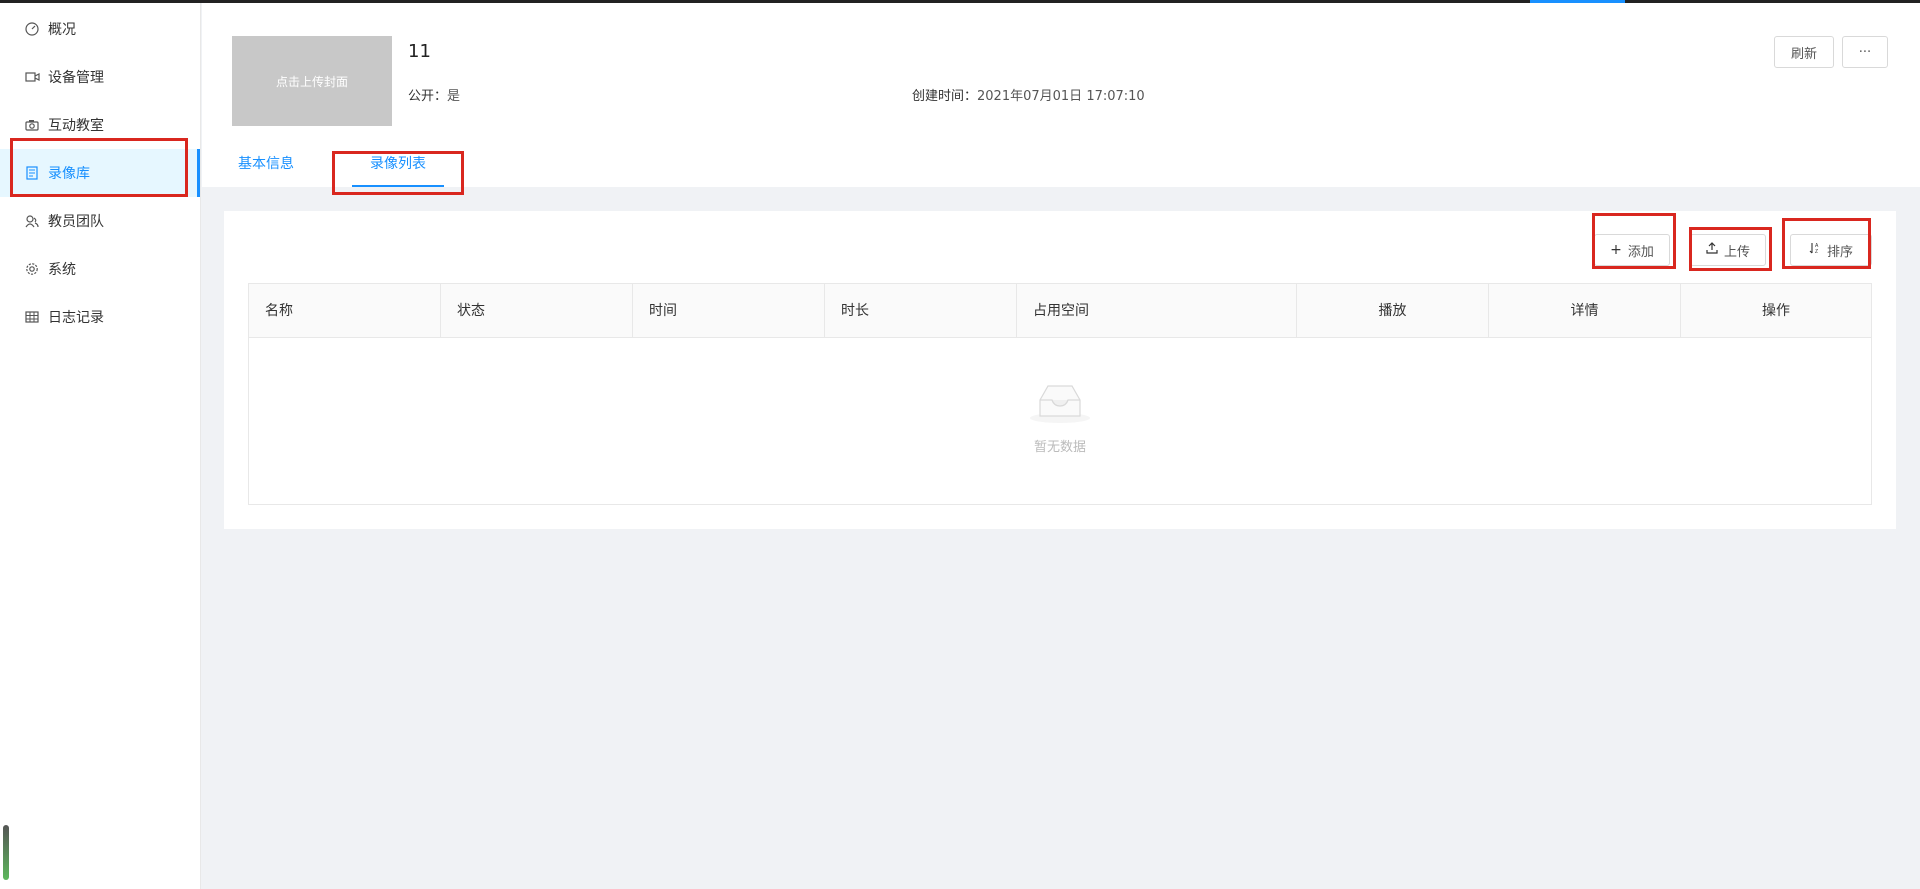  What do you see at coordinates (1585, 311) in the screenshot?
I see `column-header-details: 详情` at bounding box center [1585, 311].